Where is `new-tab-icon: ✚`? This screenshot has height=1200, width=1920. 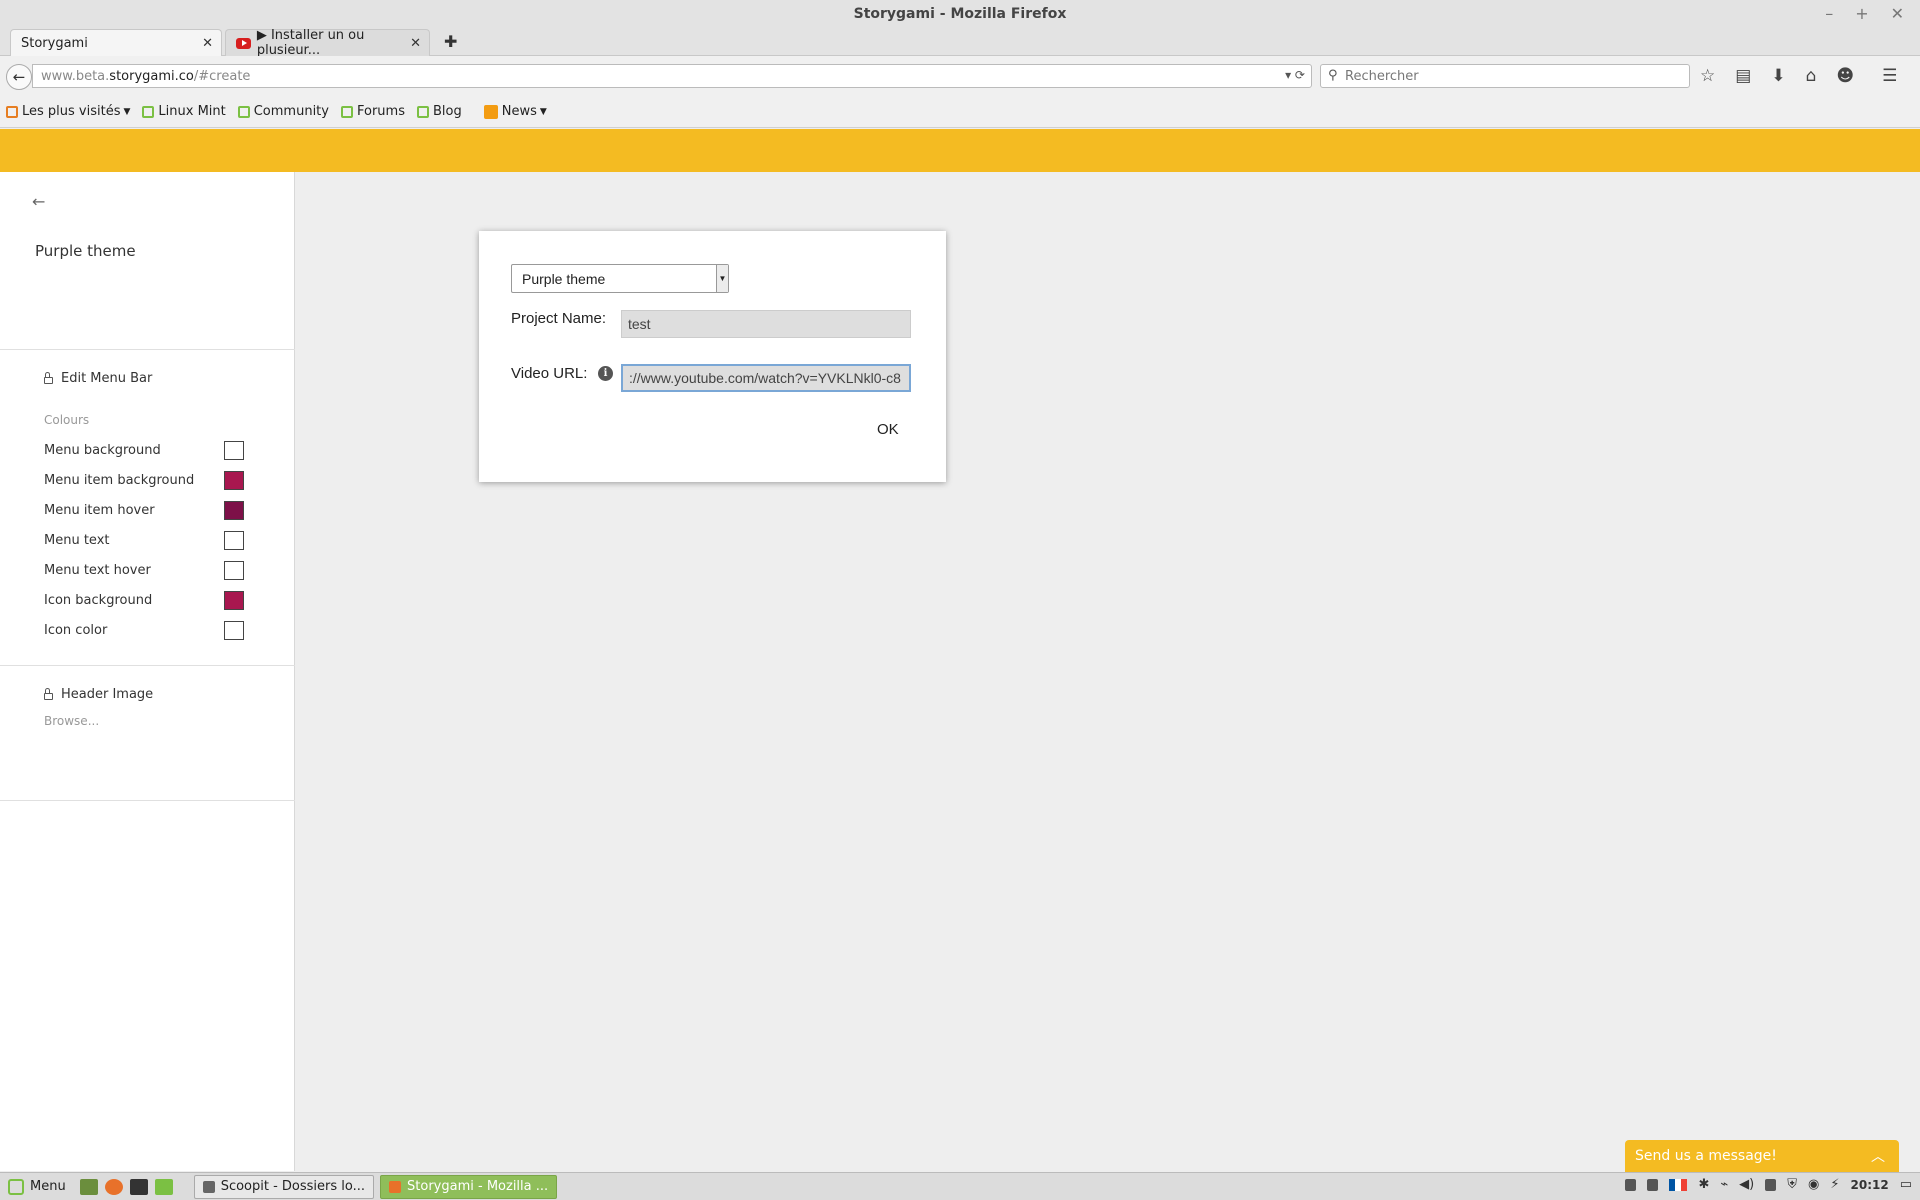 new-tab-icon: ✚ is located at coordinates (450, 41).